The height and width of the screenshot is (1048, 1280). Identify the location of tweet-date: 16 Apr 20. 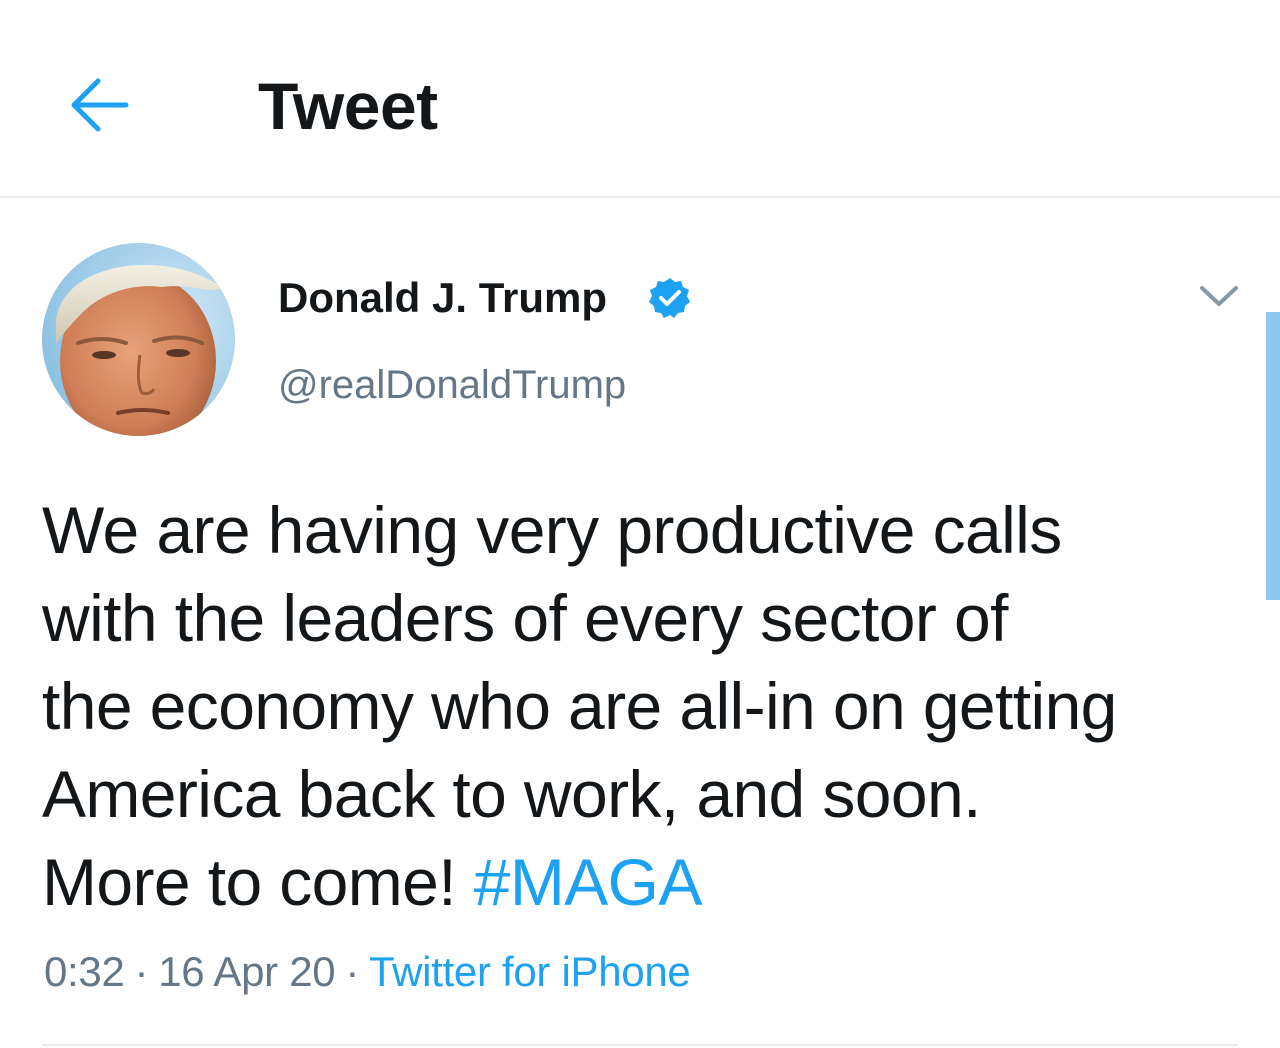
(246, 971).